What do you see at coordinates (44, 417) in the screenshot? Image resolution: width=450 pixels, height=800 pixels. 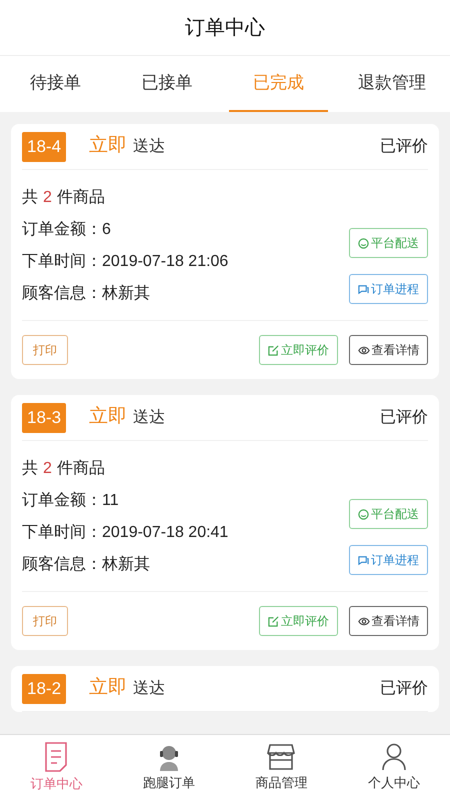 I see `order-number: 18-3` at bounding box center [44, 417].